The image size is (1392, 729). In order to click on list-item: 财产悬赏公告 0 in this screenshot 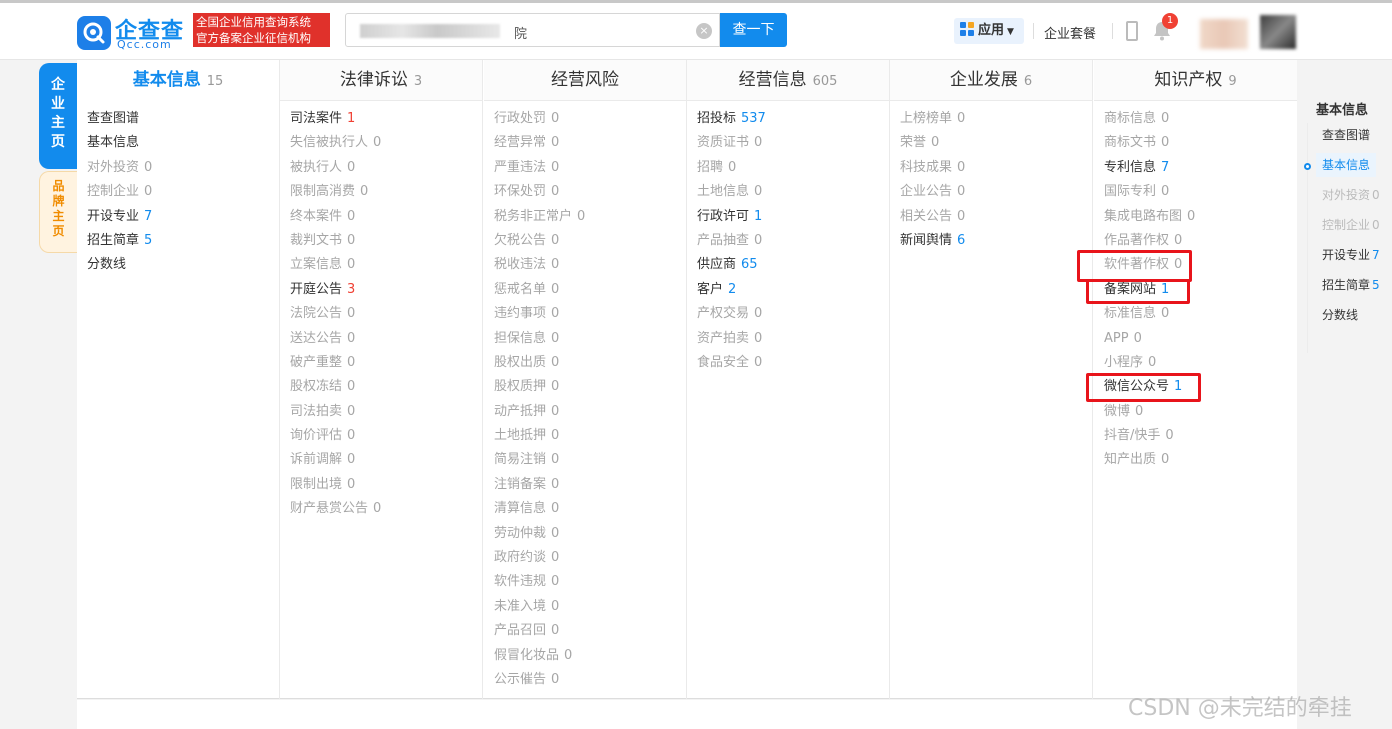, I will do `click(386, 511)`.